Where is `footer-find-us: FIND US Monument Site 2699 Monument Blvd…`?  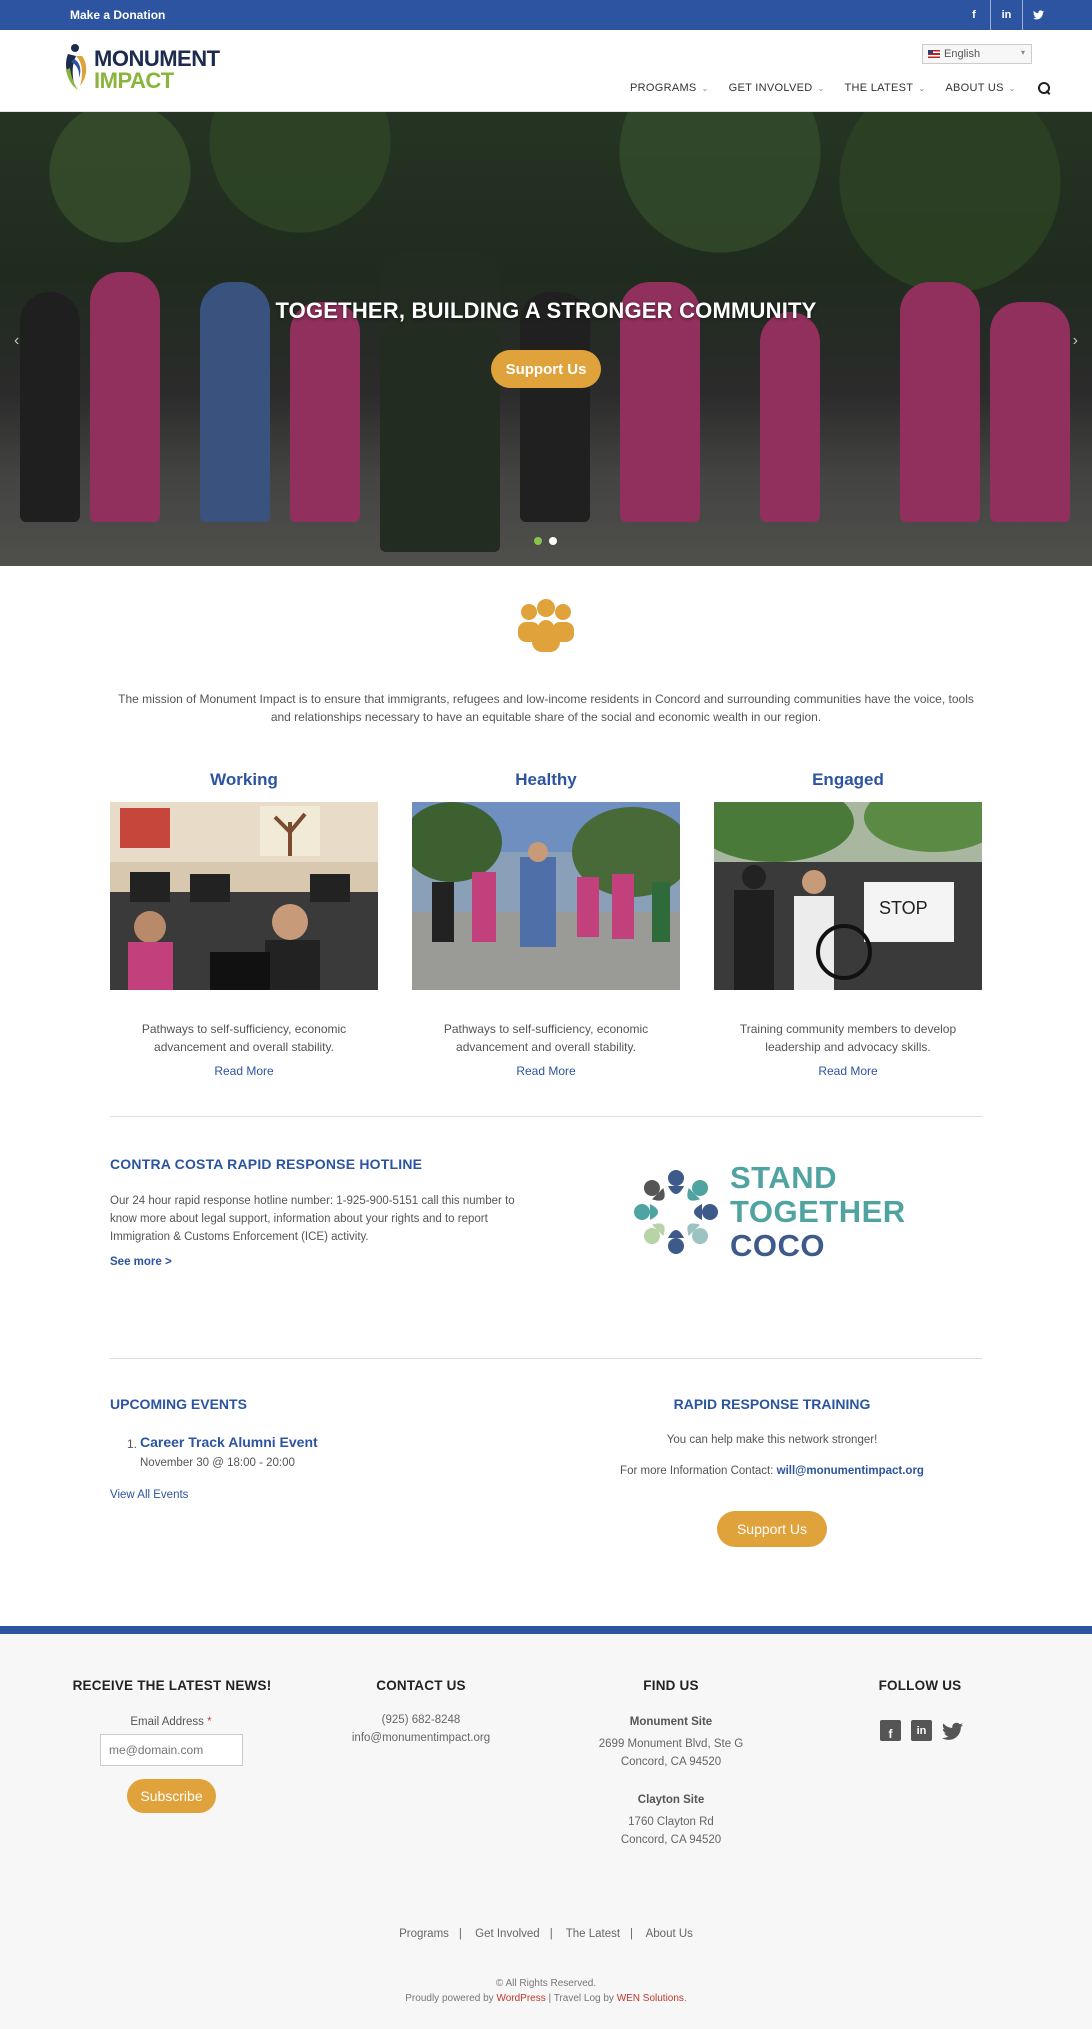
footer-find-us: FIND US Monument Site 2699 Monument Blvd… is located at coordinates (671, 1763).